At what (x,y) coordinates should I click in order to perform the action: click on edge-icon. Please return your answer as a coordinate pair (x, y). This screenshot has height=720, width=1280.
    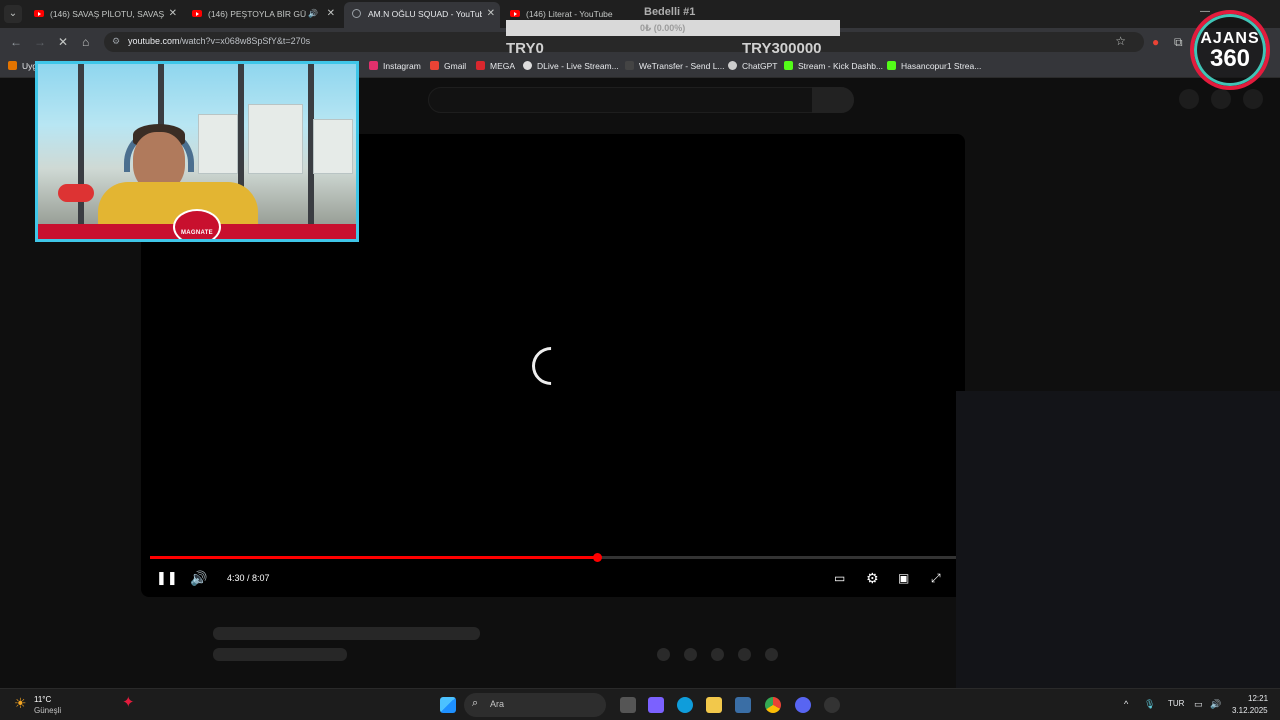
    Looking at the image, I should click on (685, 705).